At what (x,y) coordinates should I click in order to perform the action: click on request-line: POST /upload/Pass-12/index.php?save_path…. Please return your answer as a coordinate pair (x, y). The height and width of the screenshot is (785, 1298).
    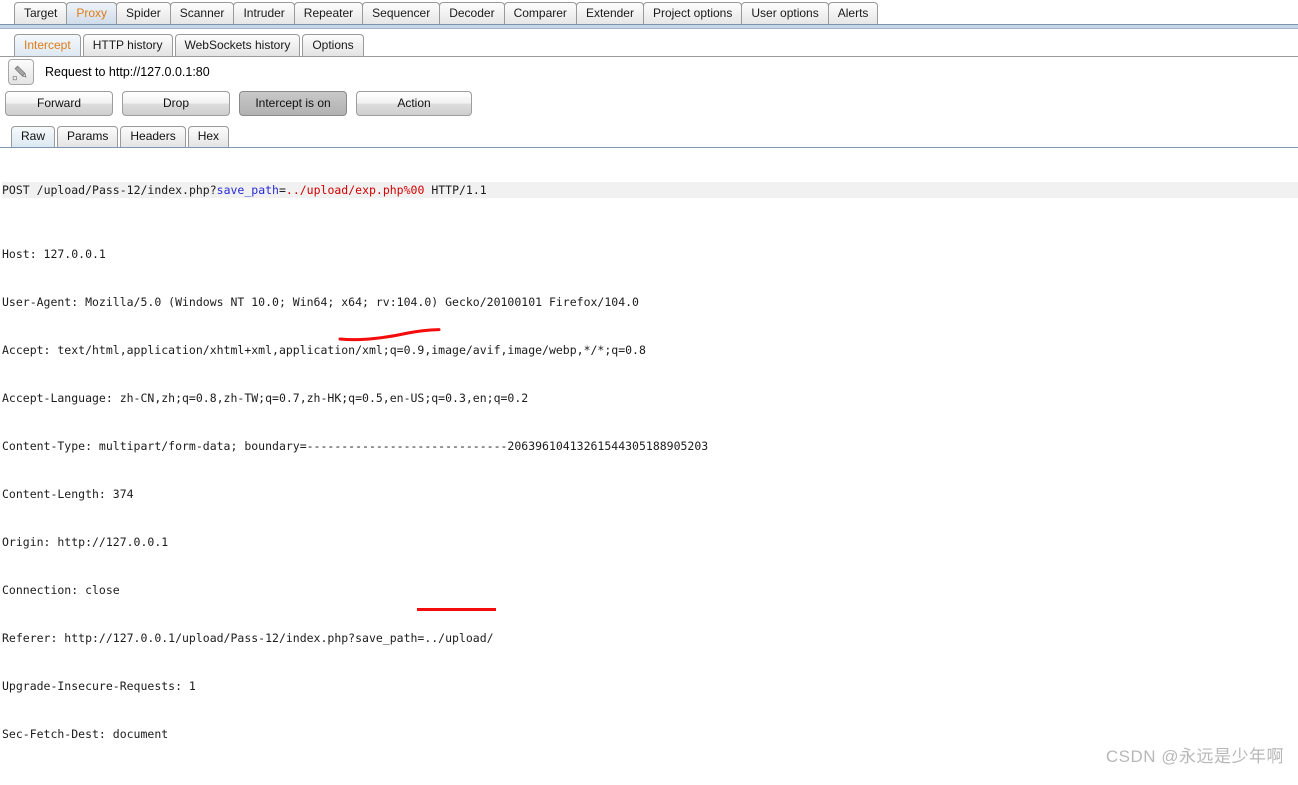
    Looking at the image, I should click on (650, 190).